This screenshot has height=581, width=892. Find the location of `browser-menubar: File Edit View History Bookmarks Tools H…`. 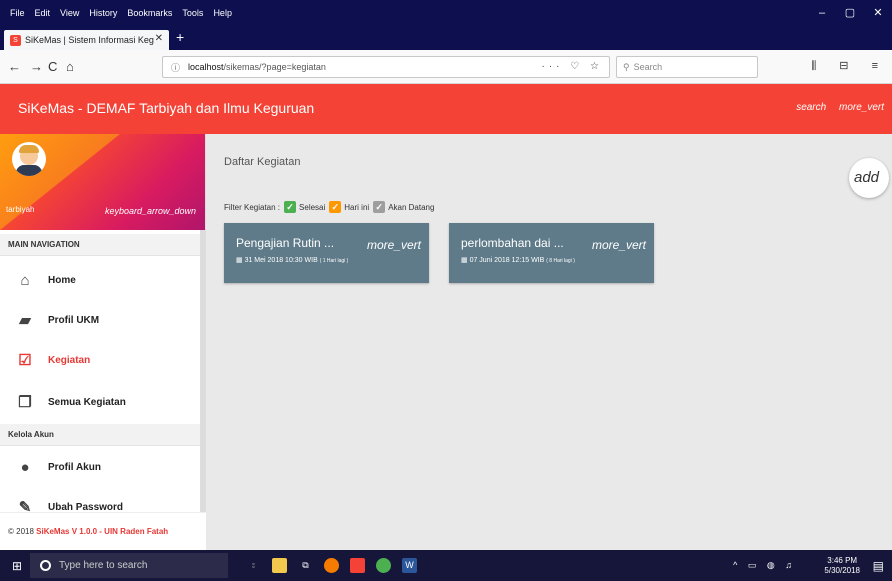

browser-menubar: File Edit View History Bookmarks Tools H… is located at coordinates (446, 13).